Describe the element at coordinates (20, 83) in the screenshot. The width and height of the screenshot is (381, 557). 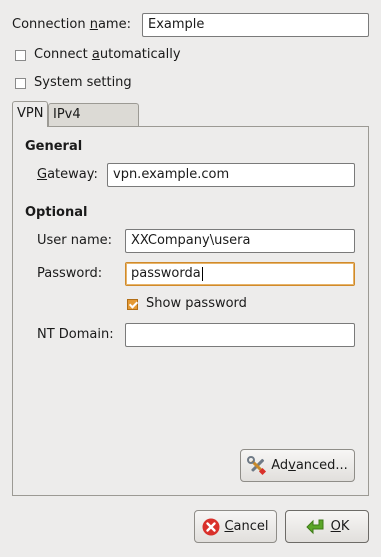
I see `system-setting-checkbox` at that location.